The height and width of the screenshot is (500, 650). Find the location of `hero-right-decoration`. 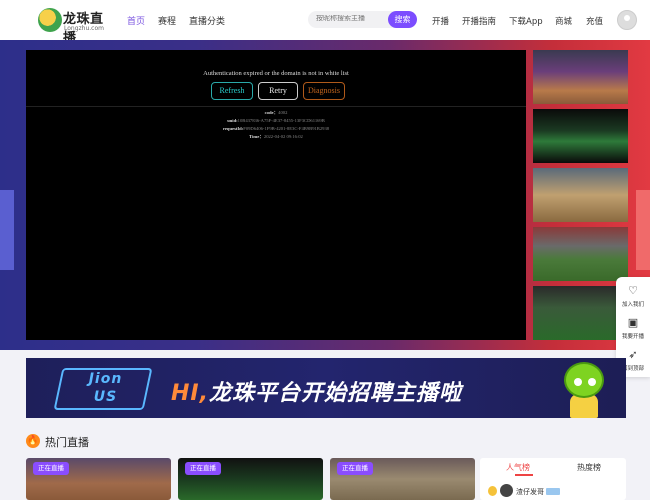

hero-right-decoration is located at coordinates (643, 230).